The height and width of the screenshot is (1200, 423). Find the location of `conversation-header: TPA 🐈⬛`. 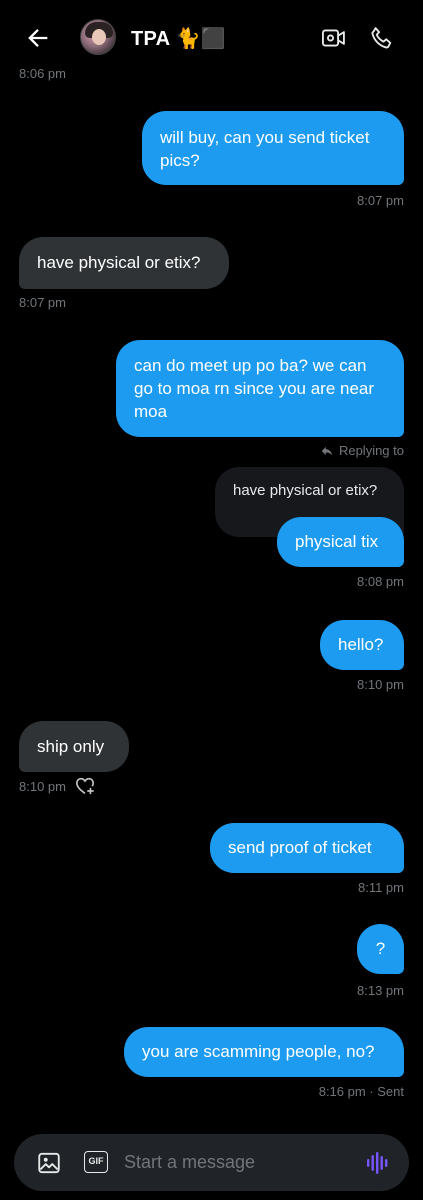

conversation-header: TPA 🐈⬛ is located at coordinates (211, 36).